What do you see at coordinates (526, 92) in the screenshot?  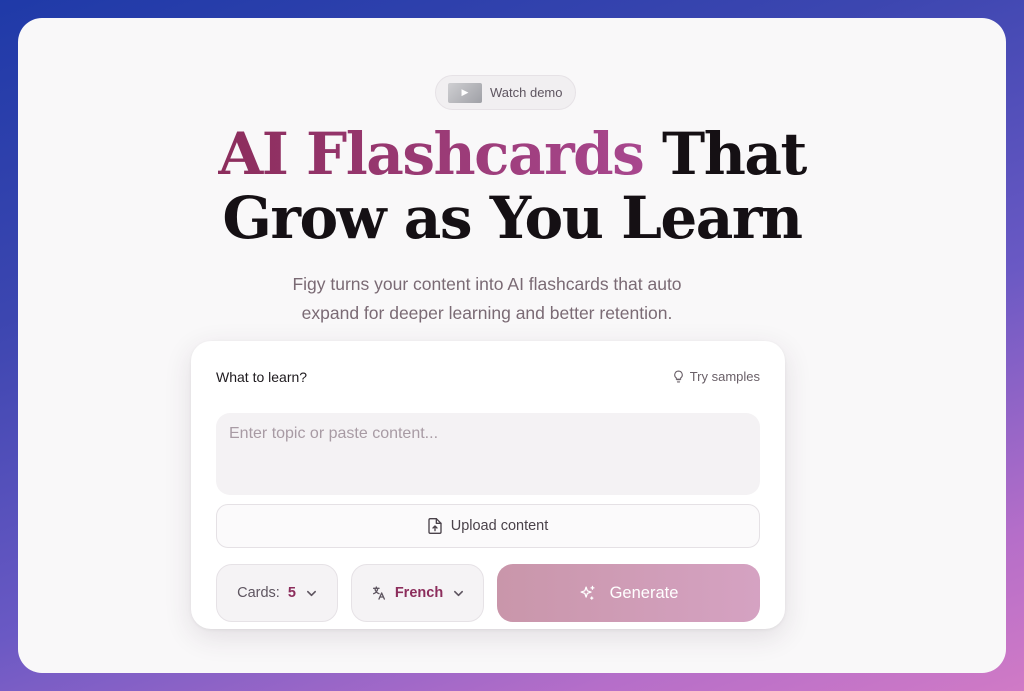 I see `watch-demo-label: Watch demo` at bounding box center [526, 92].